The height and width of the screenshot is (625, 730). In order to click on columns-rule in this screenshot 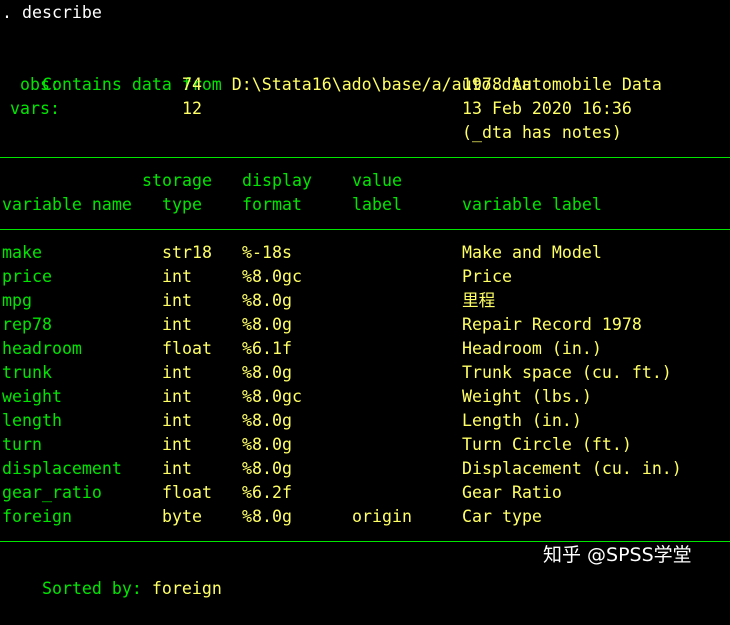, I will do `click(365, 229)`.